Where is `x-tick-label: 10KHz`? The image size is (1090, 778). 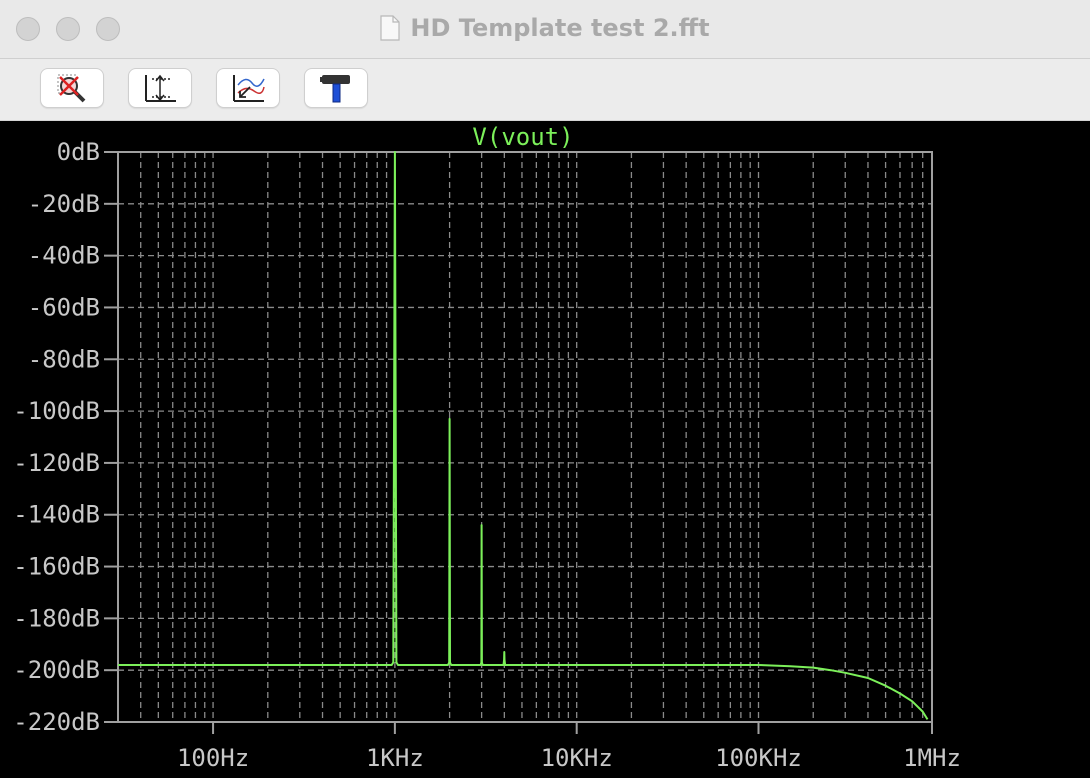
x-tick-label: 10KHz is located at coordinates (577, 758).